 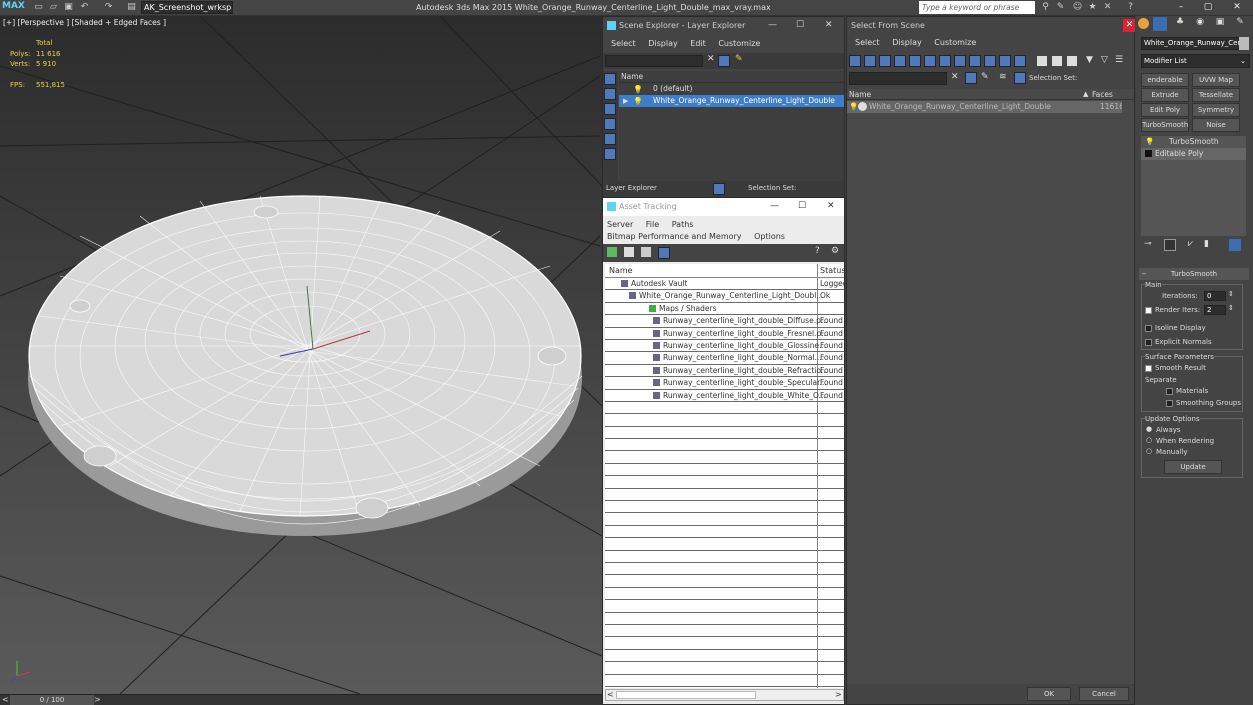 What do you see at coordinates (724, 284) in the screenshot?
I see `asset-row: Autodesk Vault Logged` at bounding box center [724, 284].